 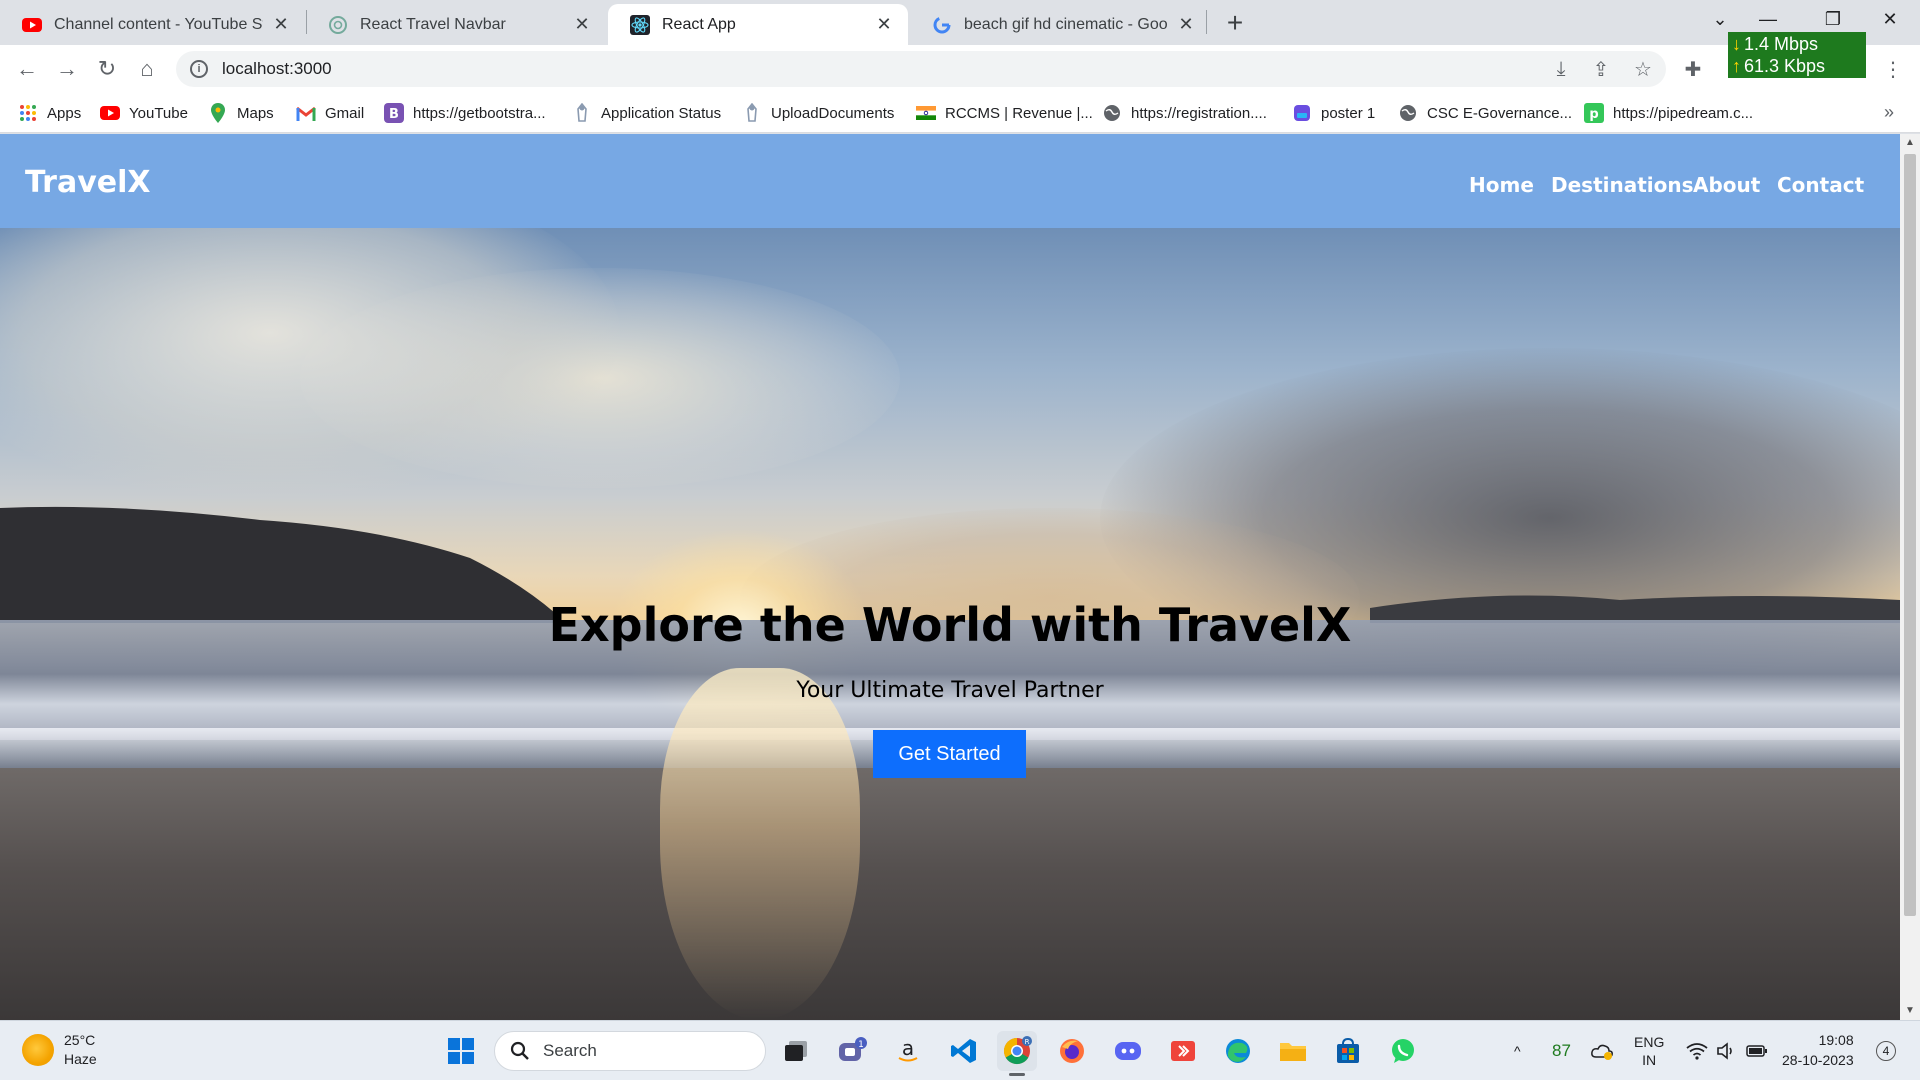 What do you see at coordinates (1561, 1050) in the screenshot?
I see `battery-percent-widget: 87` at bounding box center [1561, 1050].